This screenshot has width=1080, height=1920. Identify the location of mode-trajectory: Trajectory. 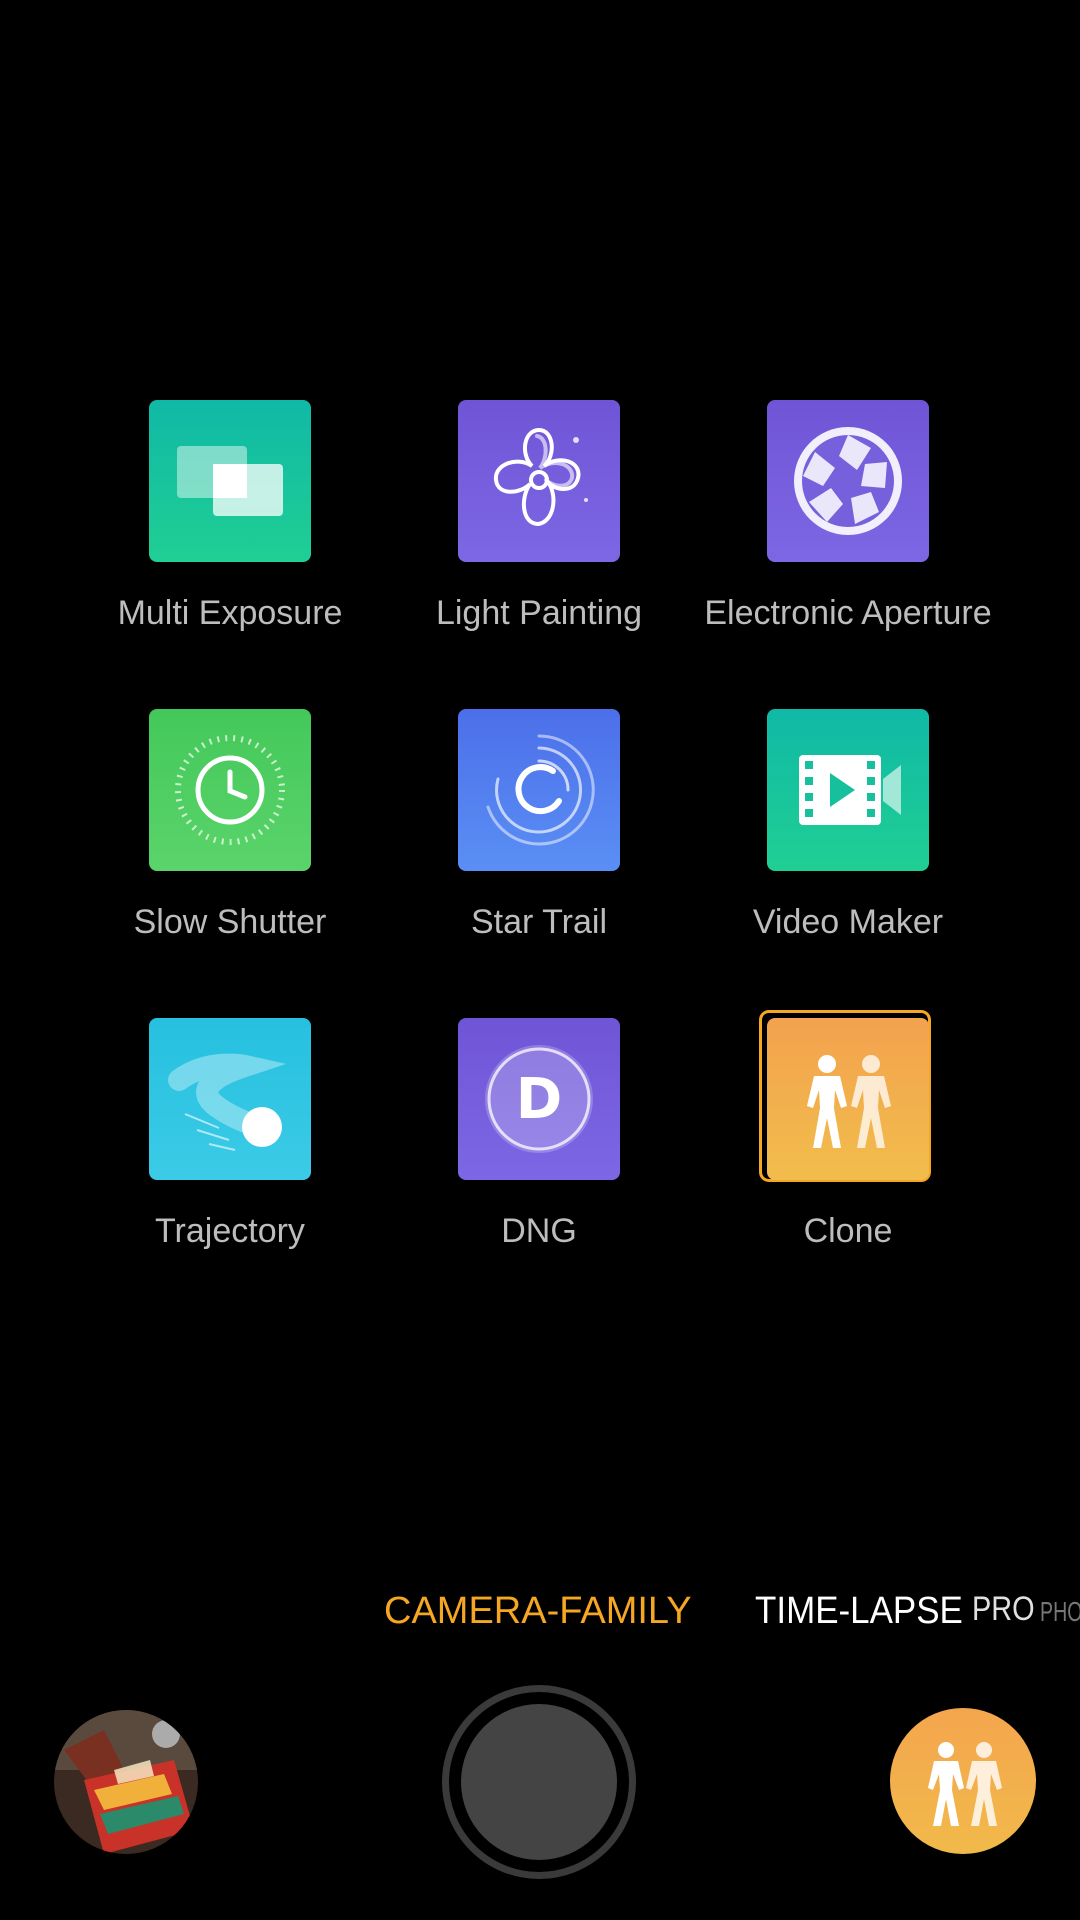
(219, 1148).